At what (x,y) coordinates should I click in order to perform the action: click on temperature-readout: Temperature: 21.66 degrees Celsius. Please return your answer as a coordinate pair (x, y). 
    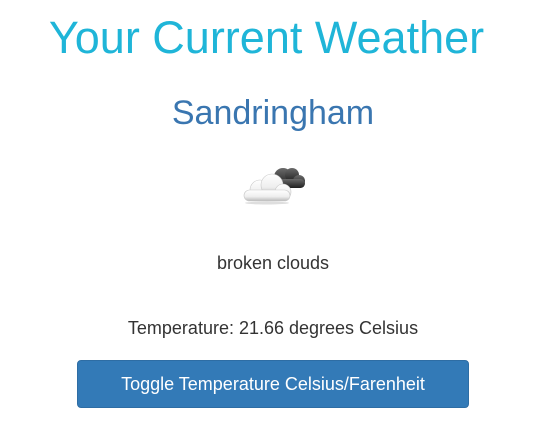
    Looking at the image, I should click on (273, 328).